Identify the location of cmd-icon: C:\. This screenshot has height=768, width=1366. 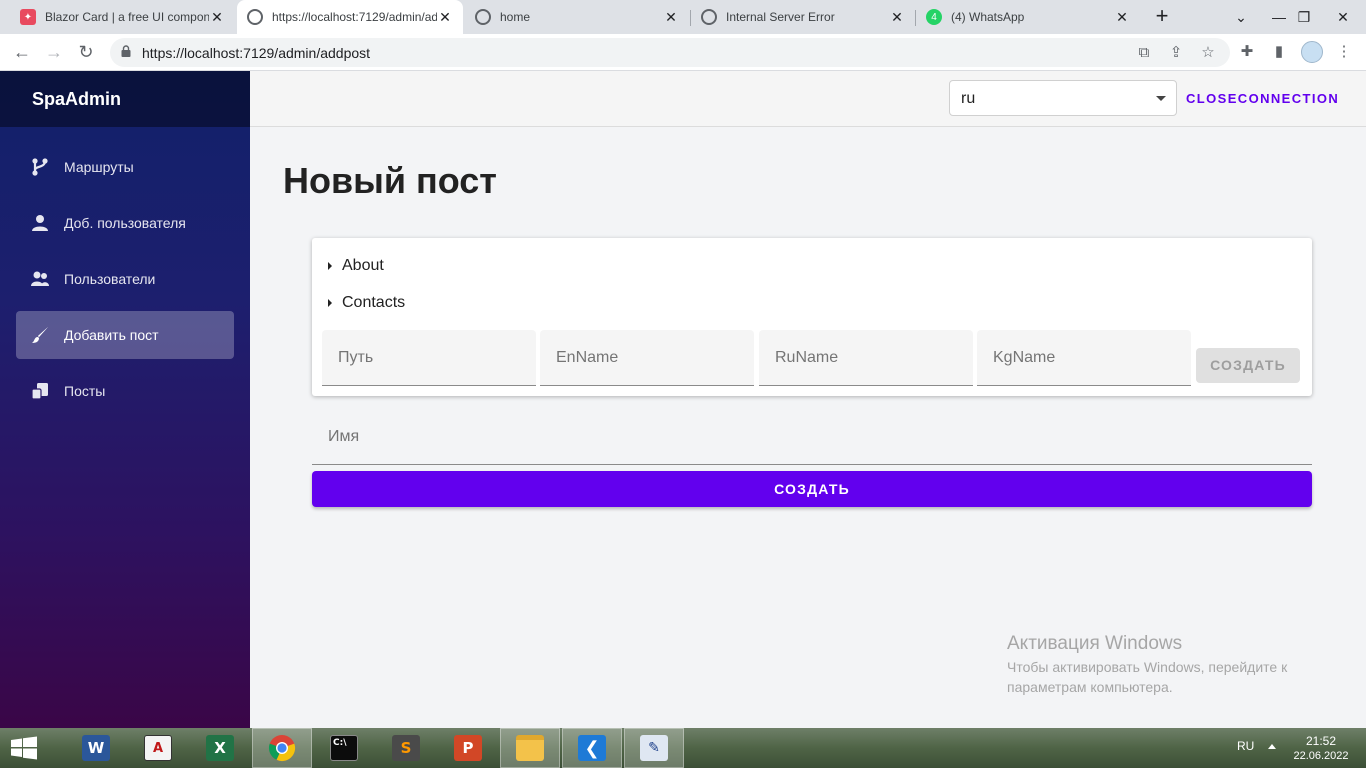
(344, 748).